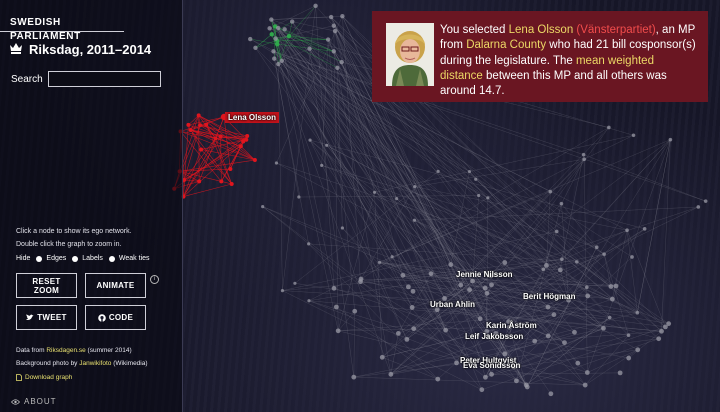  What do you see at coordinates (92, 258) in the screenshot?
I see `hide-labels-label: Labels` at bounding box center [92, 258].